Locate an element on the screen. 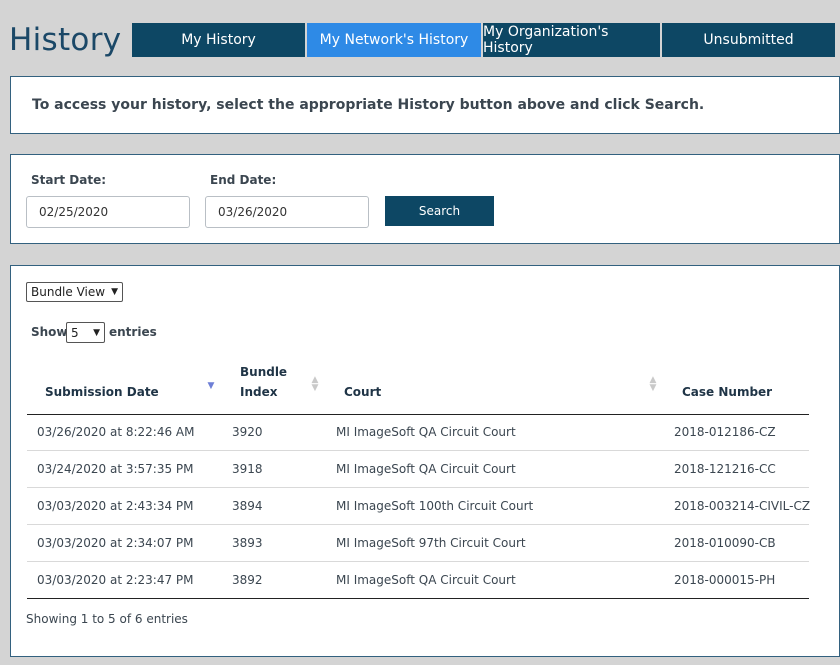 This screenshot has height=665, width=840. tab-my-networks-history: My Network's History is located at coordinates (394, 40).